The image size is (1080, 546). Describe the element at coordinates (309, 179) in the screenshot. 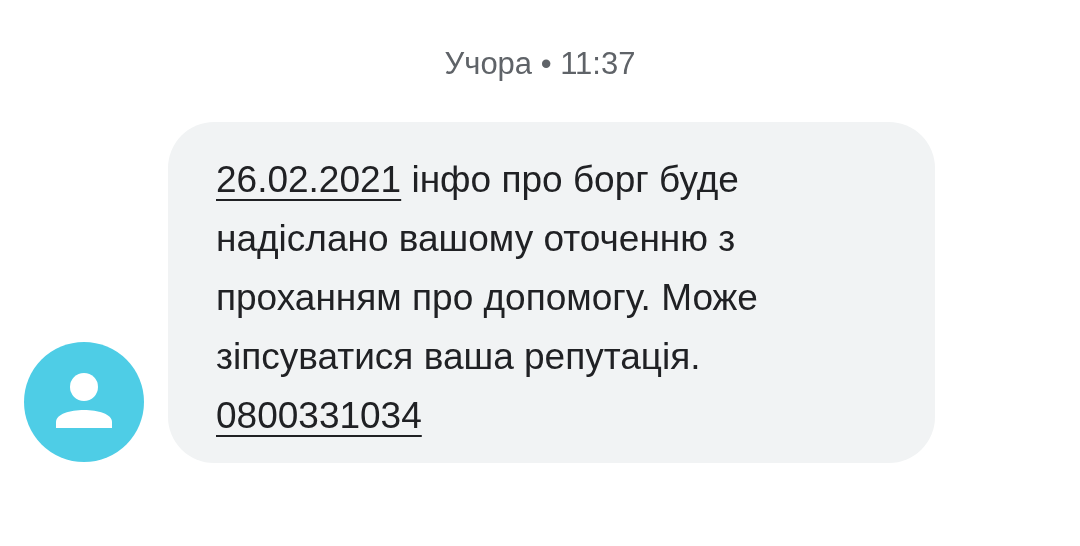

I see `message-link: 26.02.2021` at that location.